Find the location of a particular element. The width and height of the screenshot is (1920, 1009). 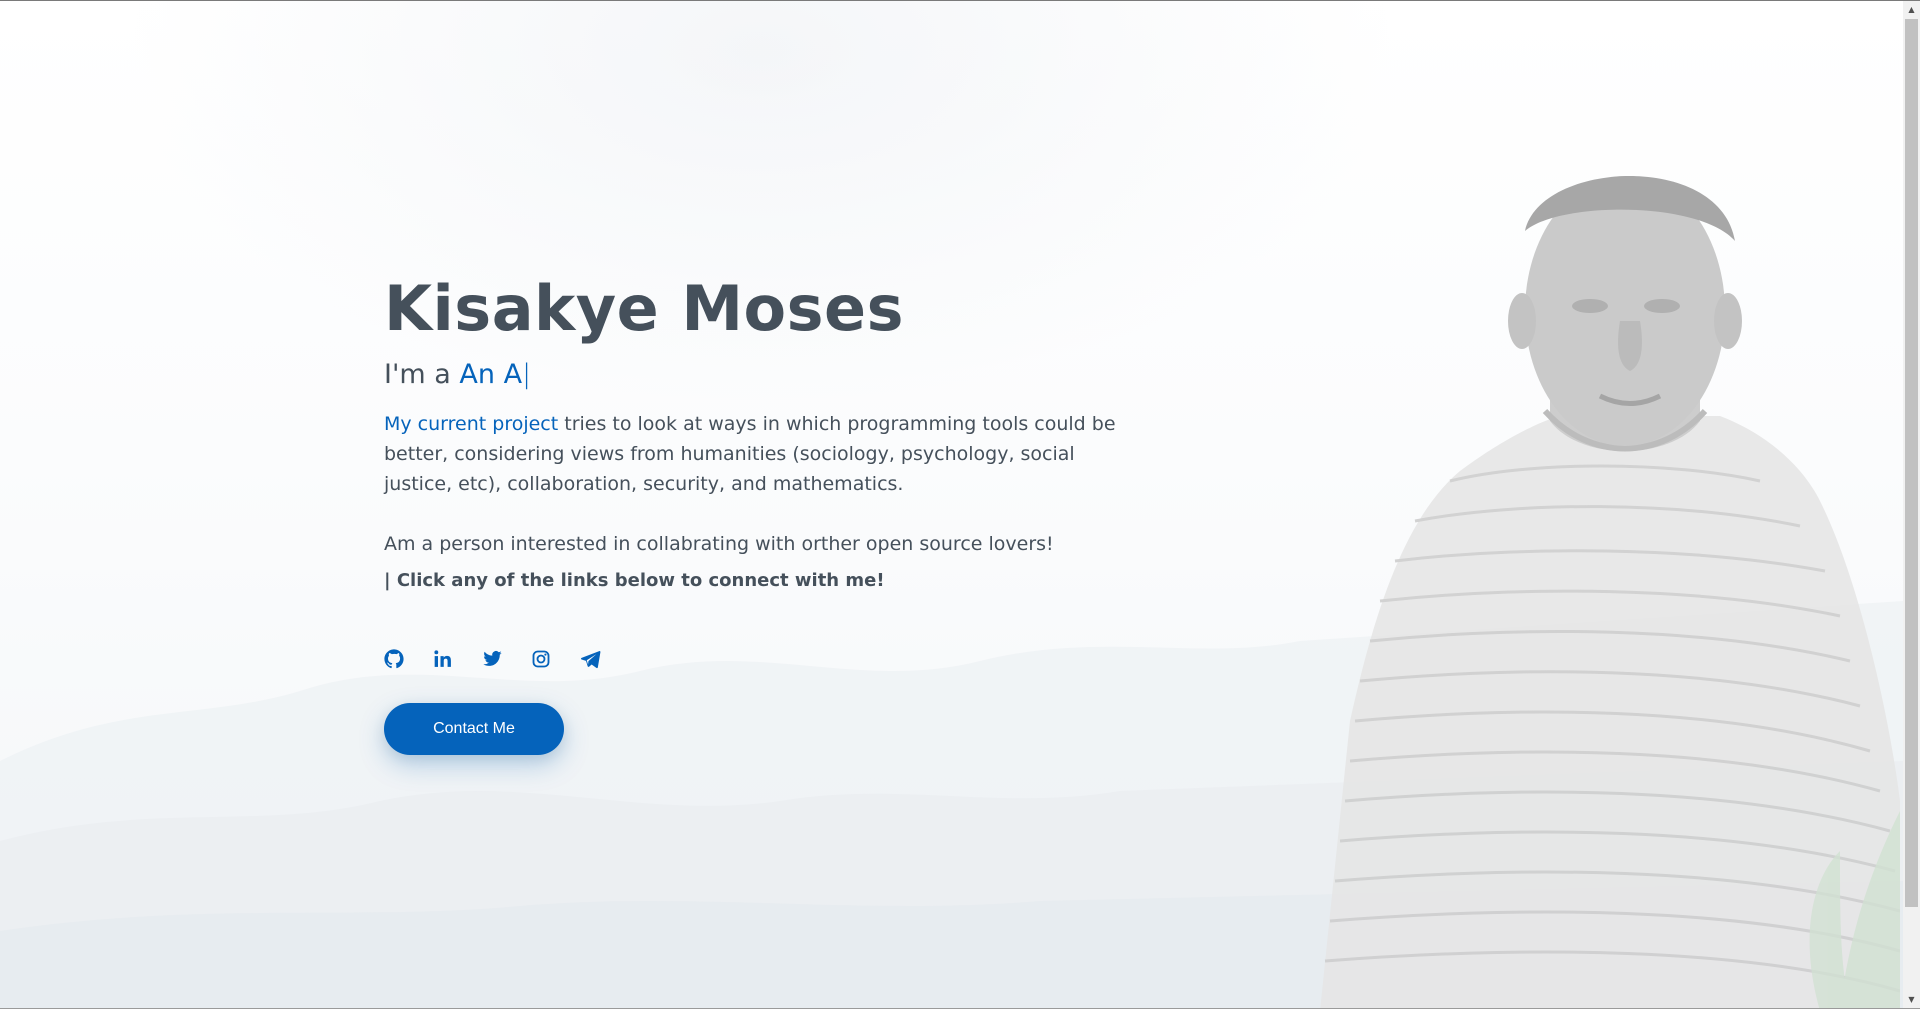

hero-name: Kisakye Moses is located at coordinates (644, 308).